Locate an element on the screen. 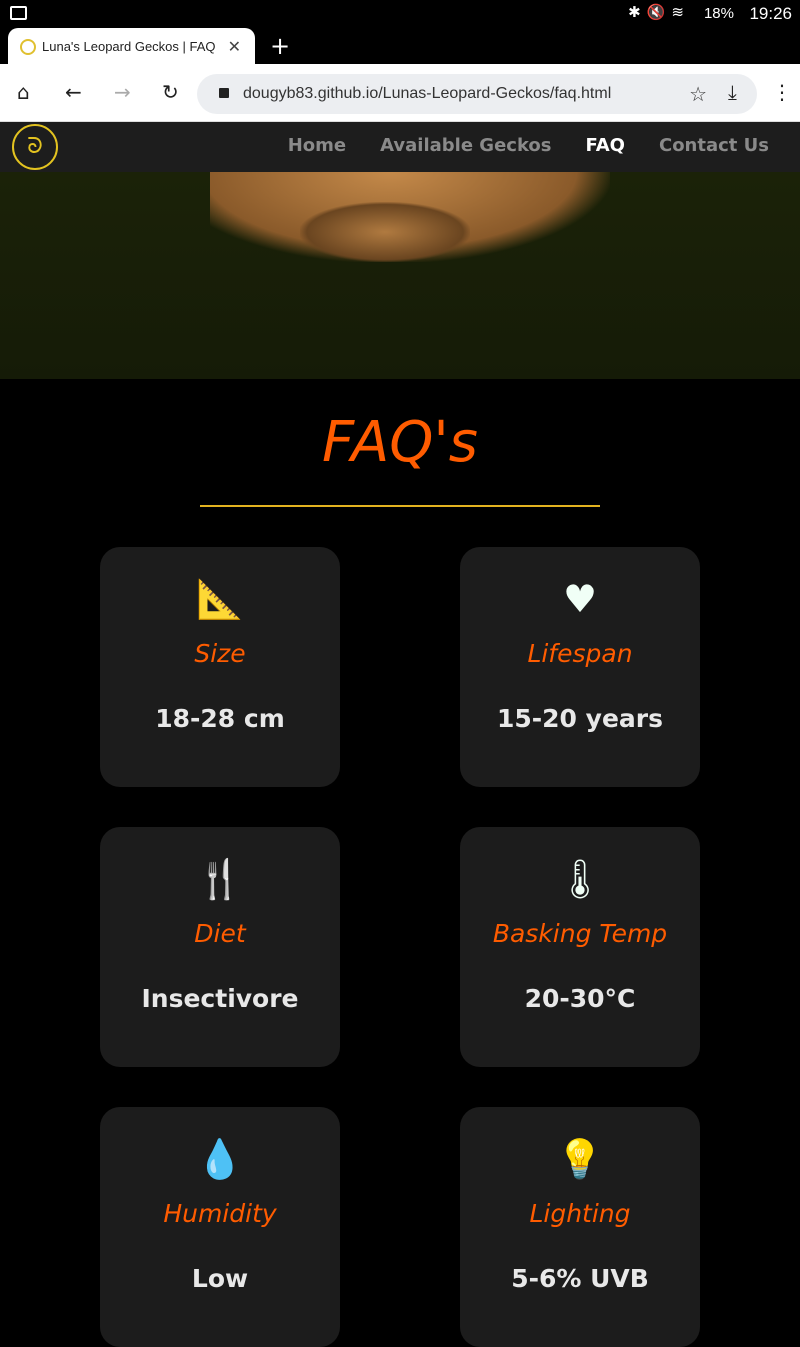  card-value: 5-6% UVB is located at coordinates (580, 1278).